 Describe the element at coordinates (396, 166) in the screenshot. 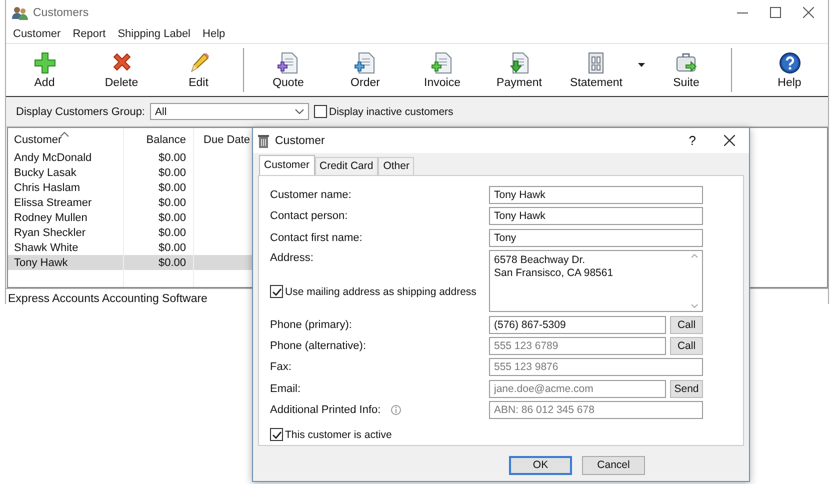

I see `tab: Other` at that location.